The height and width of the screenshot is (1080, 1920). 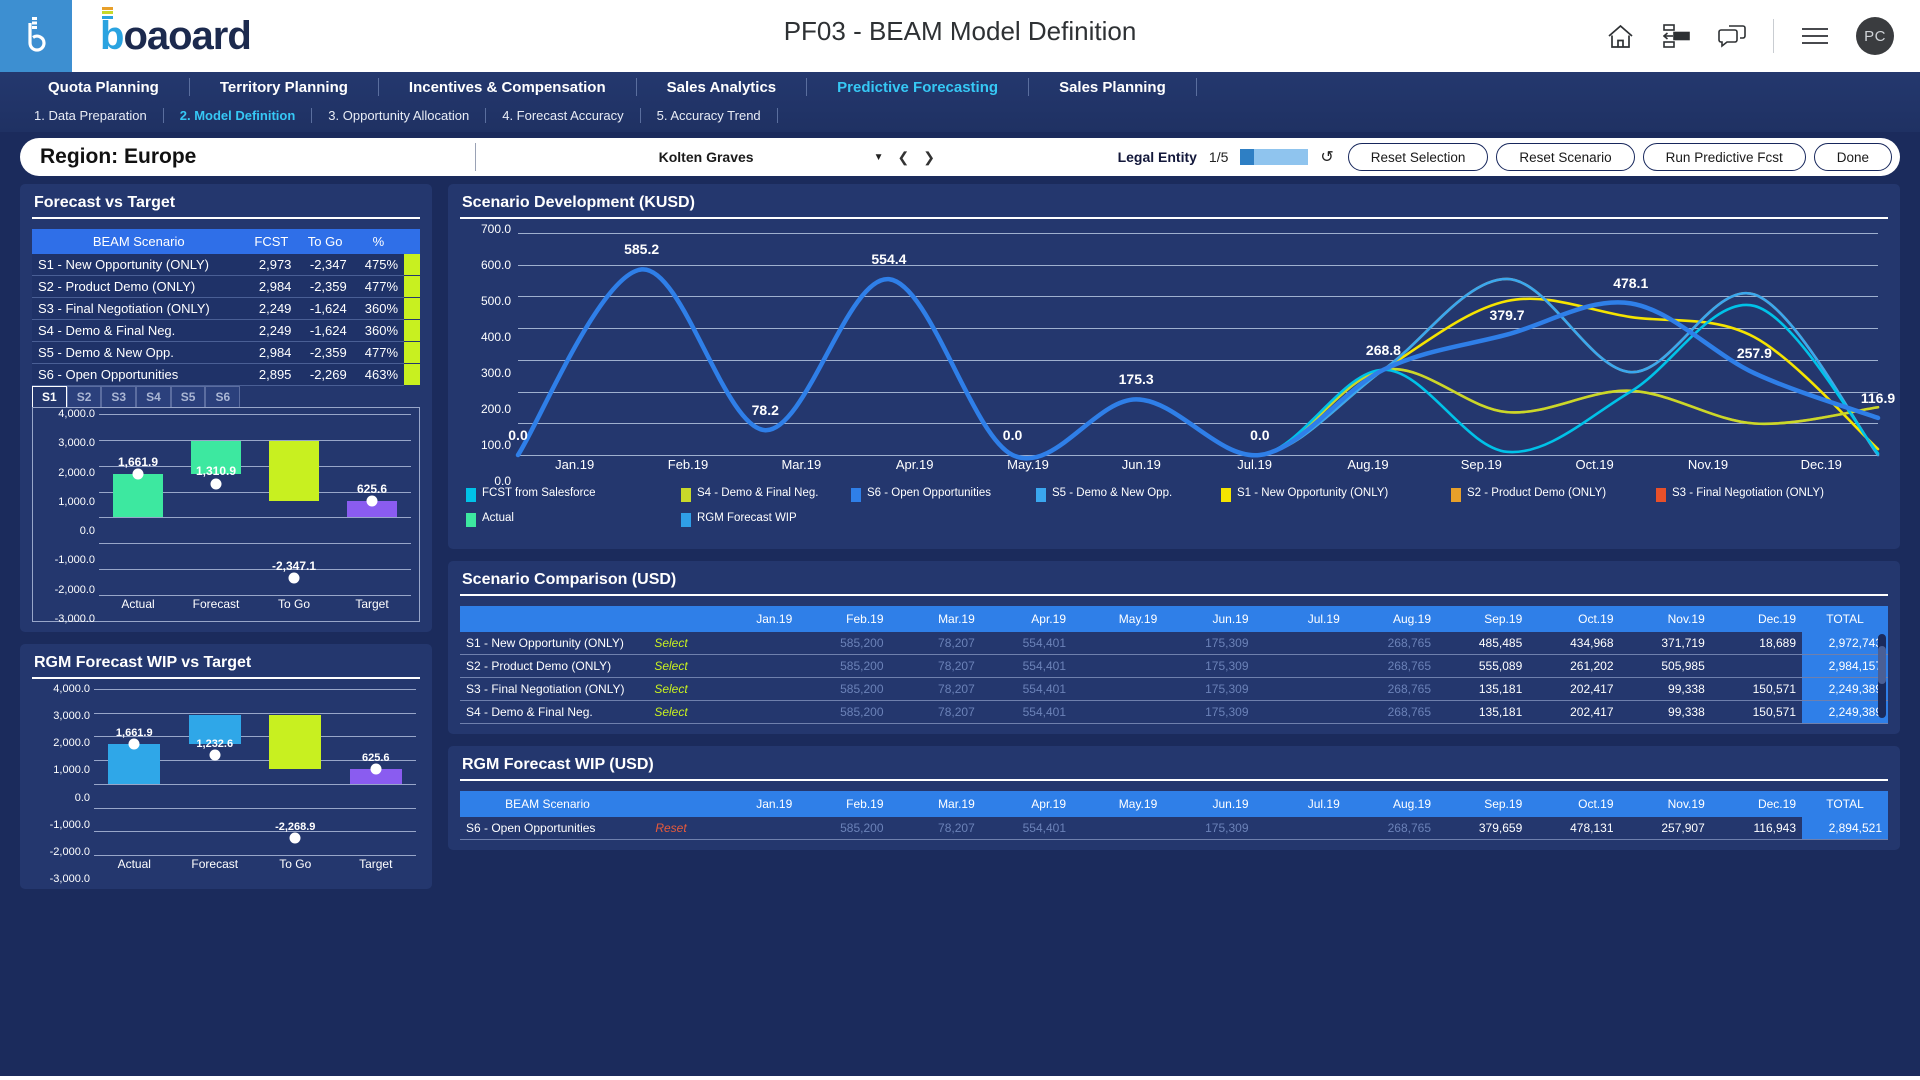 I want to click on scrollbar-thumb, so click(x=1882, y=665).